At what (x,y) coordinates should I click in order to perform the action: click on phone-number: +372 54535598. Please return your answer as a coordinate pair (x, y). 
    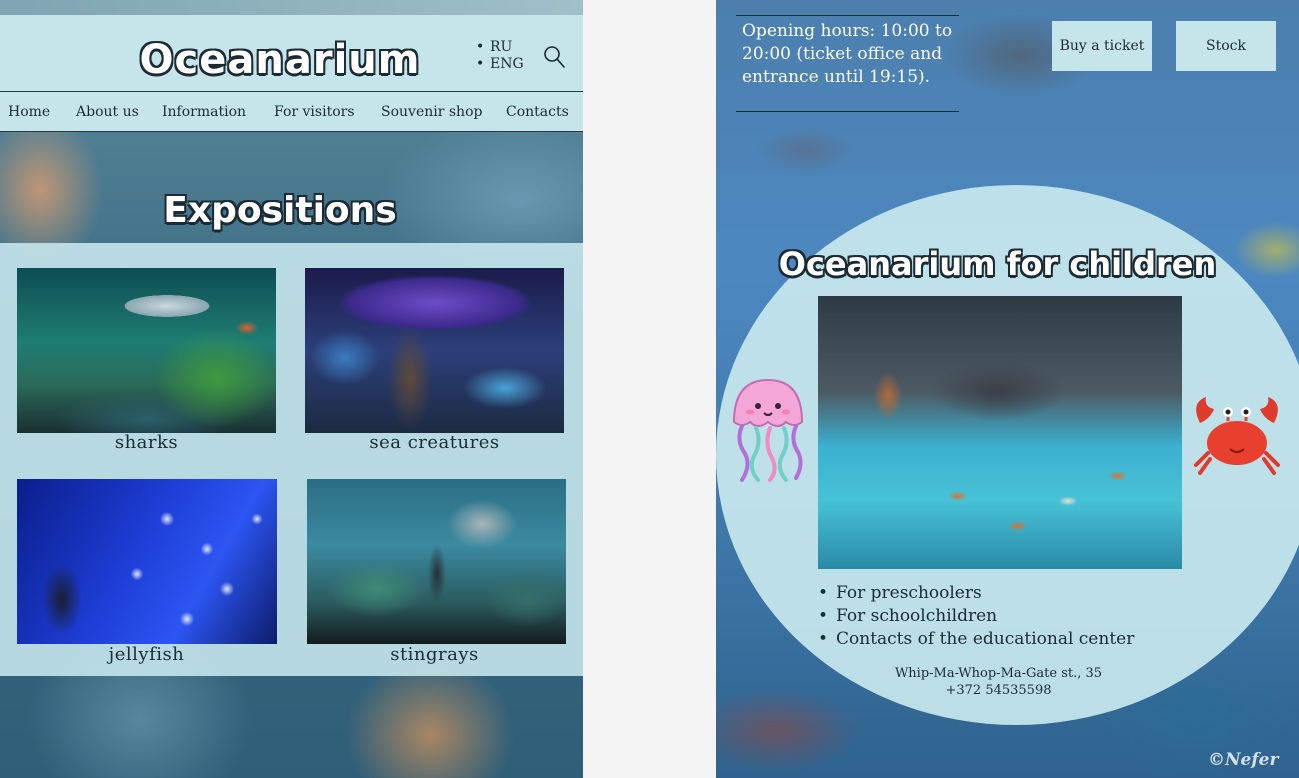
    Looking at the image, I should click on (998, 690).